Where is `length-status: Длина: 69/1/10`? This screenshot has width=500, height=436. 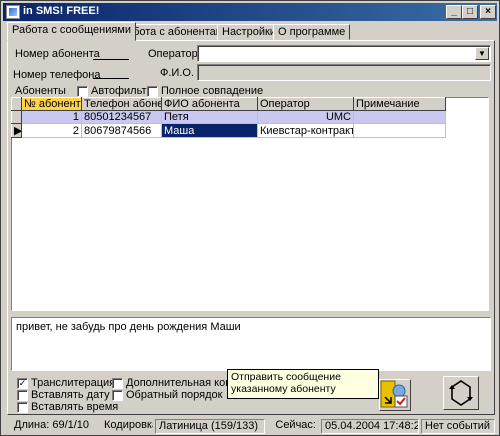
length-status: Длина: 69/1/10 is located at coordinates (54, 426).